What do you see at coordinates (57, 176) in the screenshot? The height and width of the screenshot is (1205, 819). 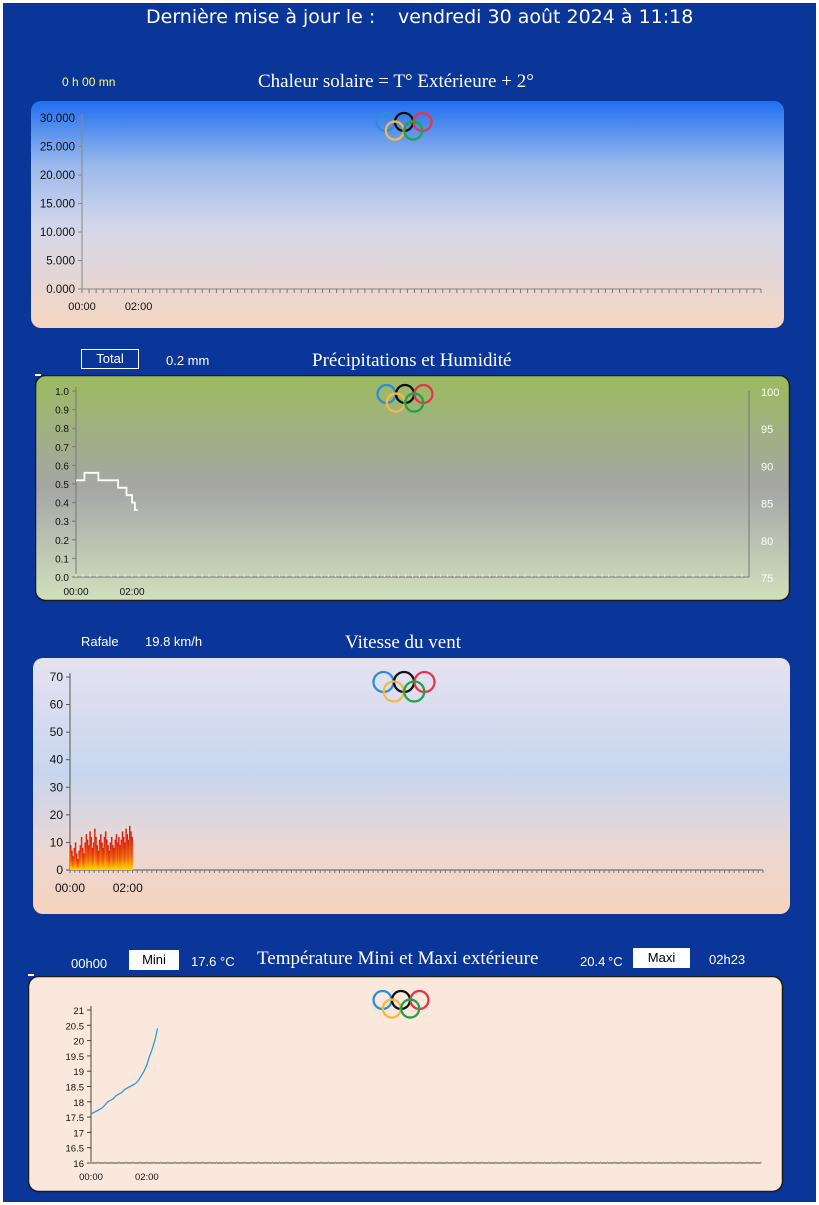 I see `y-tick-label: 20.000` at bounding box center [57, 176].